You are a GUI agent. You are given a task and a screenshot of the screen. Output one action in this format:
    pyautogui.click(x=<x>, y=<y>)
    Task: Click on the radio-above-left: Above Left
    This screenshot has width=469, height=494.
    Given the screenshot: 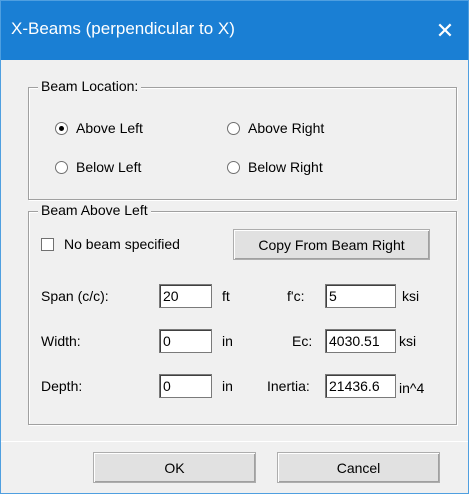 What is the action you would take?
    pyautogui.click(x=99, y=128)
    